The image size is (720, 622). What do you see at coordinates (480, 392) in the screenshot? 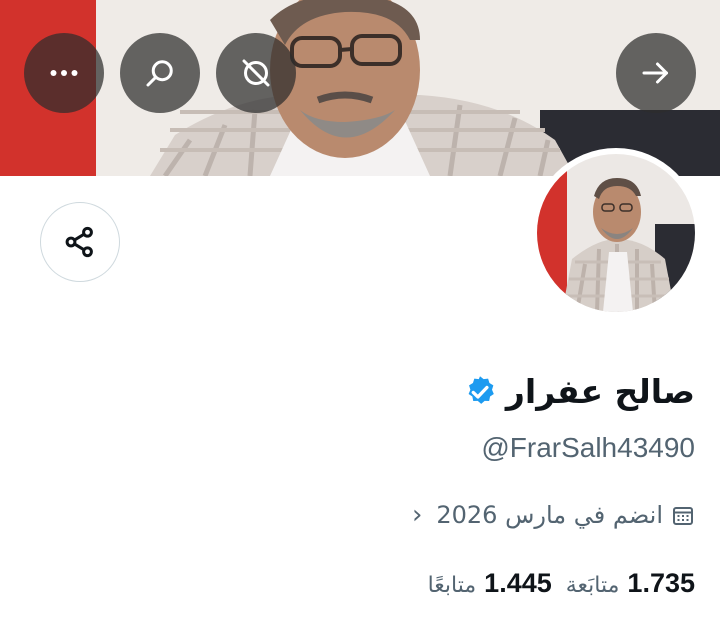
I see `verified-badge-icon` at bounding box center [480, 392].